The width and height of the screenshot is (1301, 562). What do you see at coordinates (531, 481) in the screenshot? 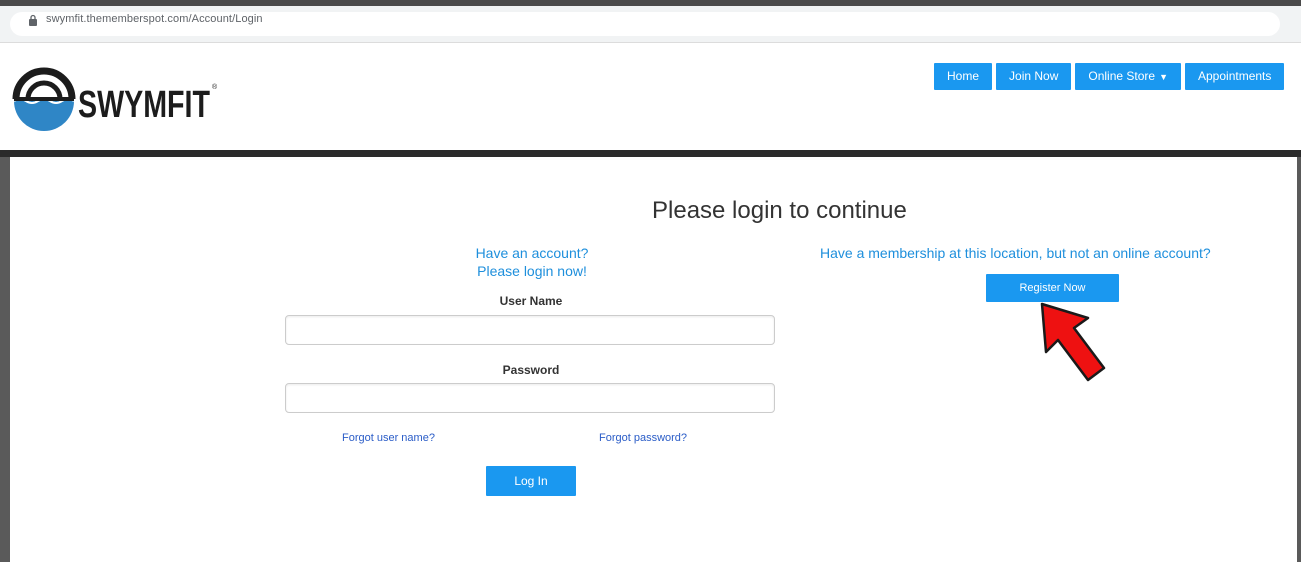
I see `login-button: Log In` at bounding box center [531, 481].